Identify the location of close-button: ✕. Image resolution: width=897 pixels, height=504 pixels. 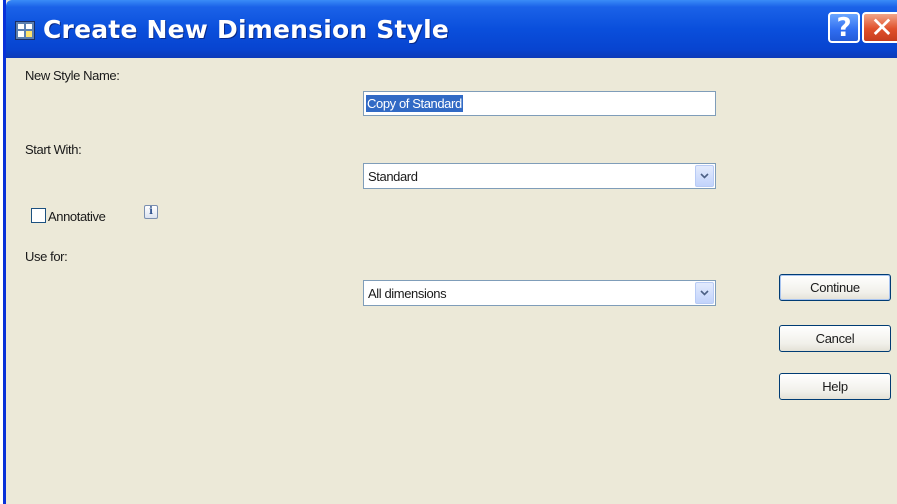
(879, 27).